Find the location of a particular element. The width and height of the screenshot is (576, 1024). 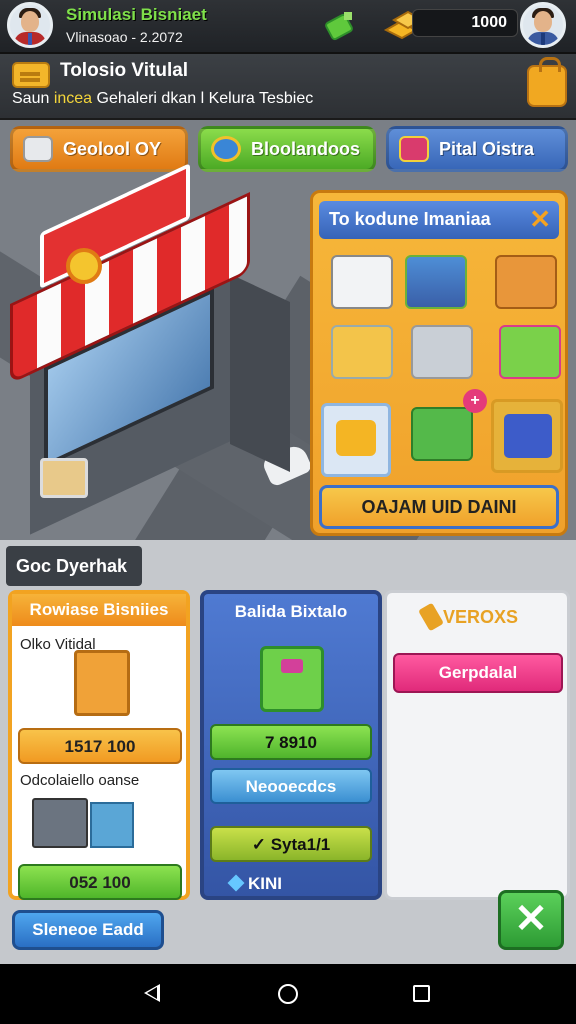

back-icon is located at coordinates (152, 993).